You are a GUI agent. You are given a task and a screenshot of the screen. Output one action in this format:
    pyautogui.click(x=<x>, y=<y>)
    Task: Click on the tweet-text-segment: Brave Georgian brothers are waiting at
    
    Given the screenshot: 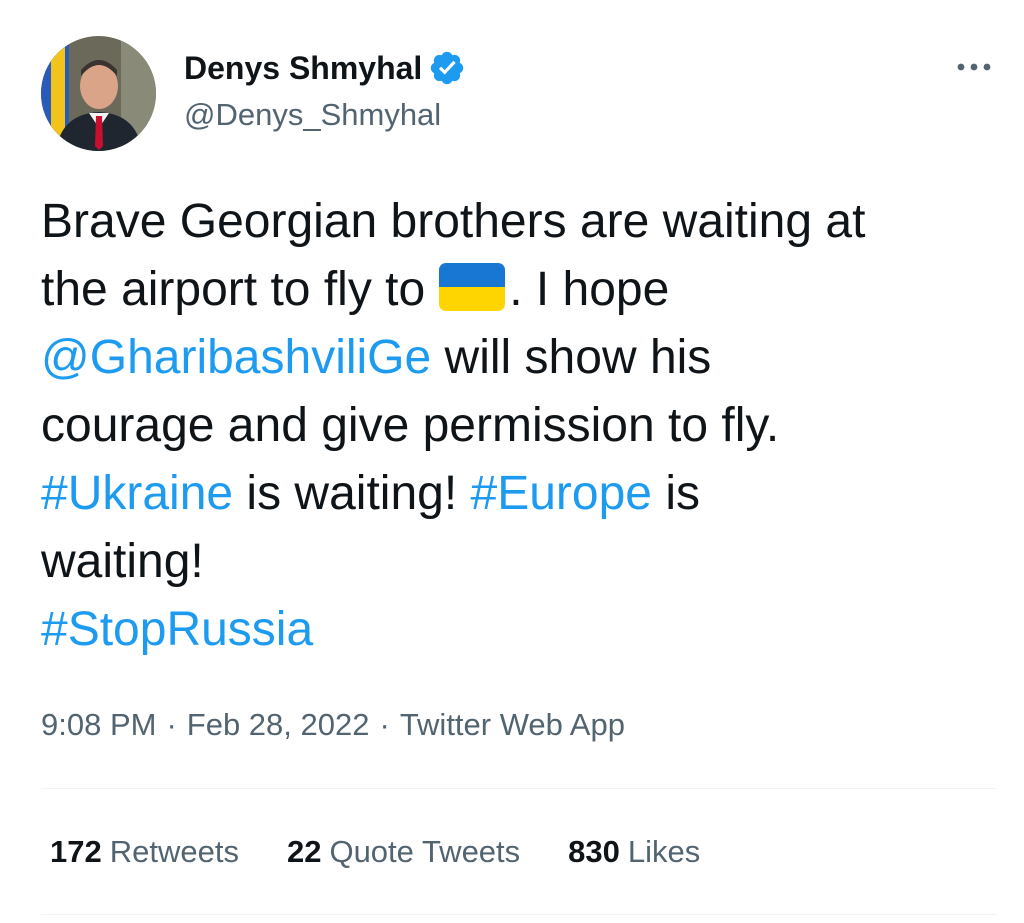 What is the action you would take?
    pyautogui.click(x=453, y=221)
    